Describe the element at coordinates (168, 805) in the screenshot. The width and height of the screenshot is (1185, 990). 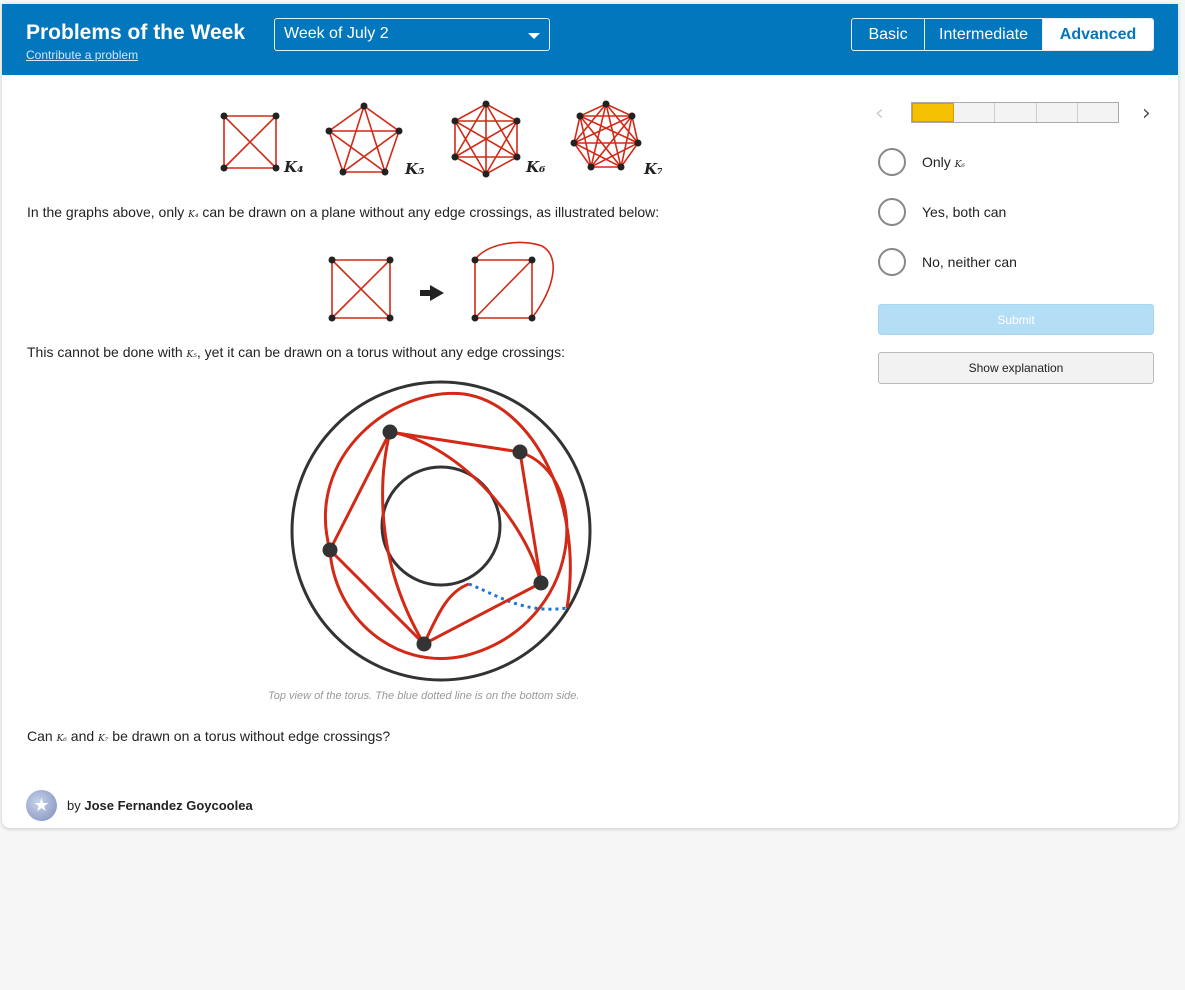
I see `author-name: Jose Fernandez Goycoolea` at that location.